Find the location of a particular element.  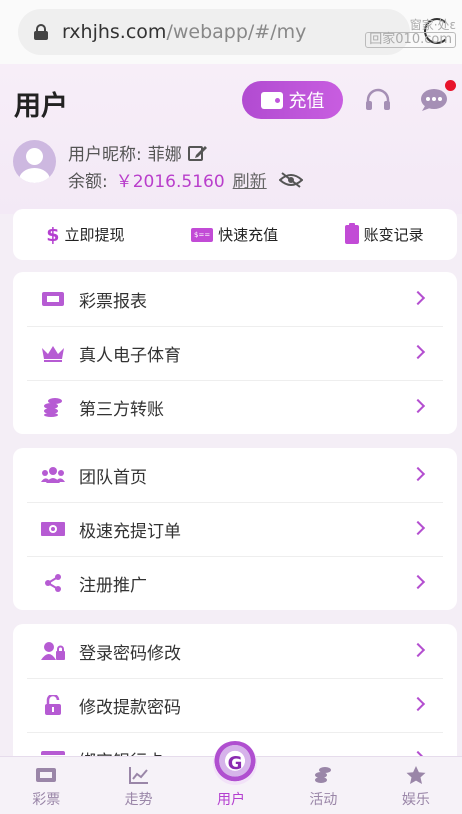

nickname-row: 用户昵称: 菲娜 is located at coordinates (138, 152).